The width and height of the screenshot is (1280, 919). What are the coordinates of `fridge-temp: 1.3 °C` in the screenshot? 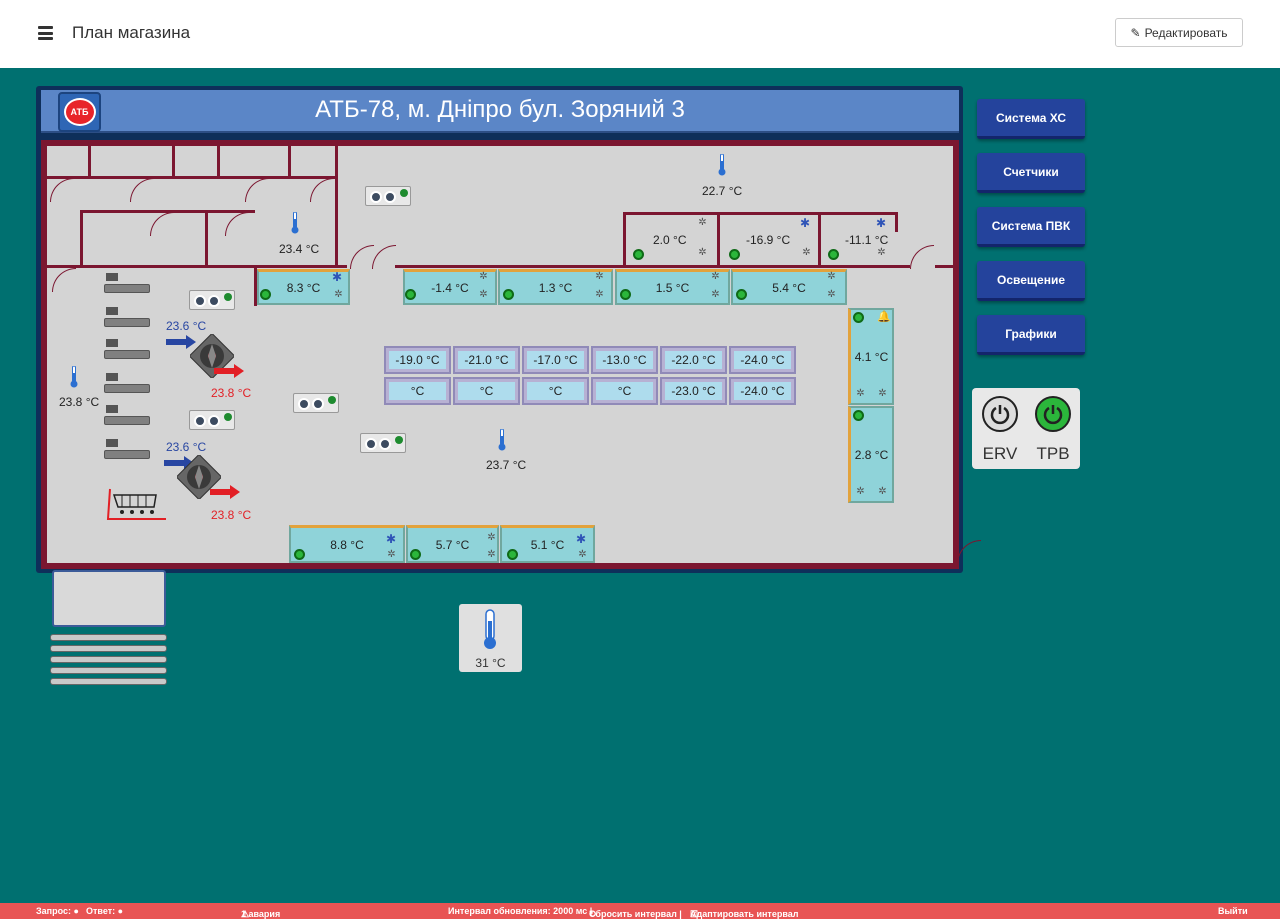 It's located at (555, 287).